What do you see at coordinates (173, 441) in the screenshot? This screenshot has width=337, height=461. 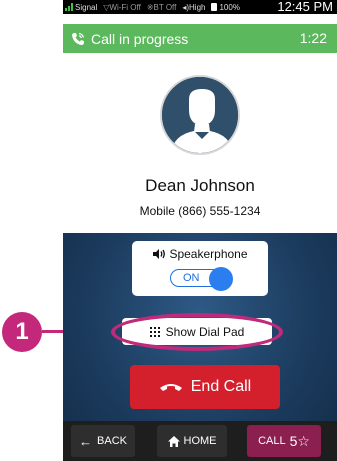 I see `home-icon` at bounding box center [173, 441].